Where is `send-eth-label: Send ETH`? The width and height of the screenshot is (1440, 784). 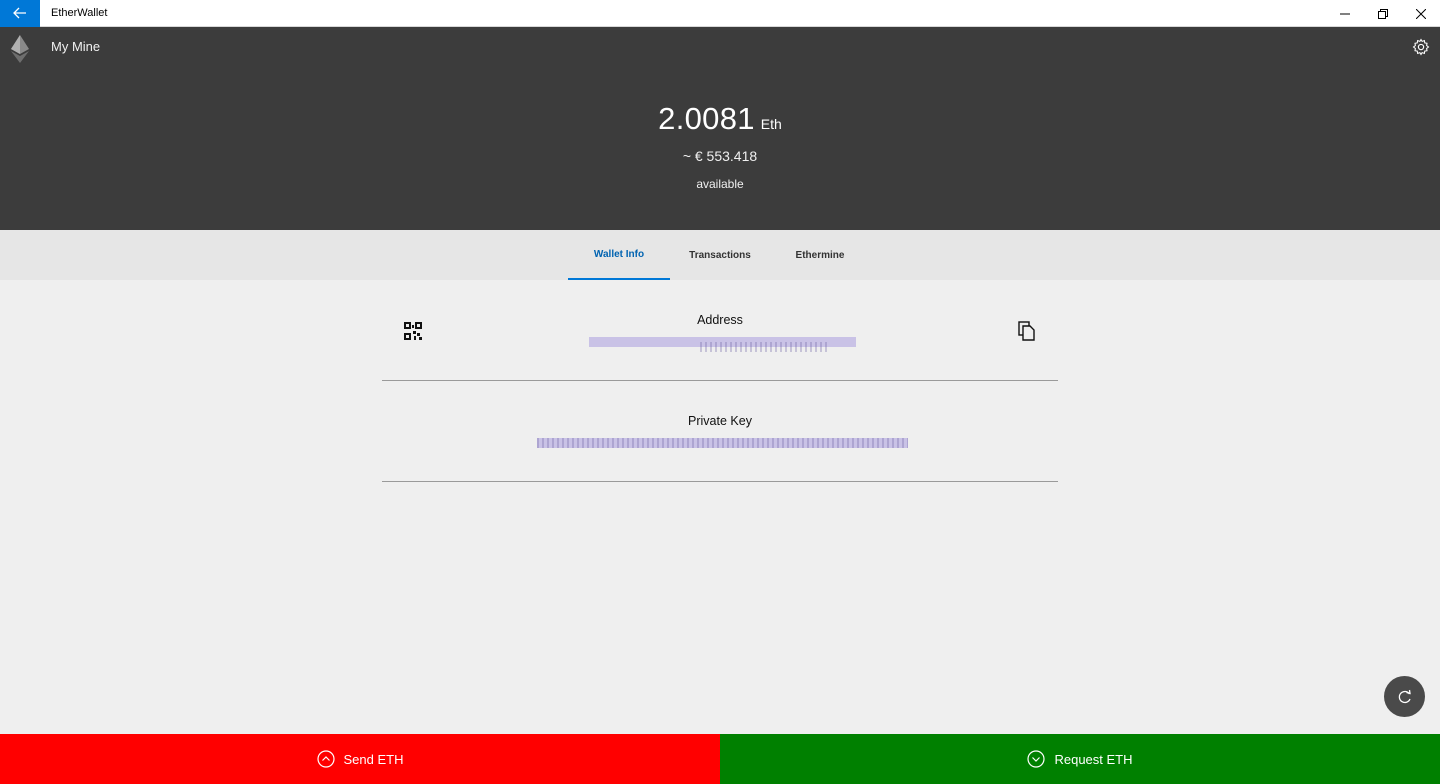 send-eth-label: Send ETH is located at coordinates (373, 759).